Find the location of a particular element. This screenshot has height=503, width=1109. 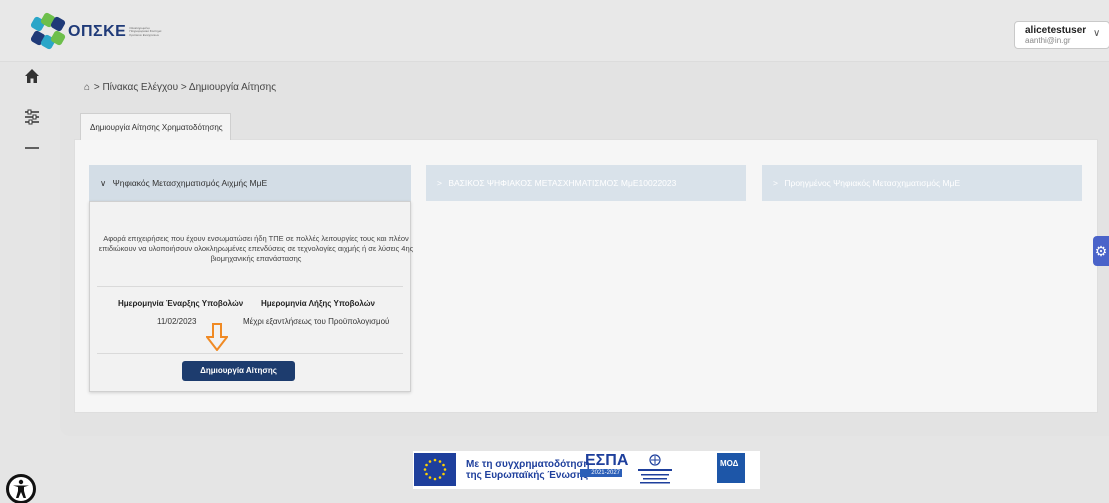

accordion-digital-transformation-advanced: ∨ Ψηφιακός Μετασχηματισμός Αιχμής ΜμΕ is located at coordinates (250, 183).